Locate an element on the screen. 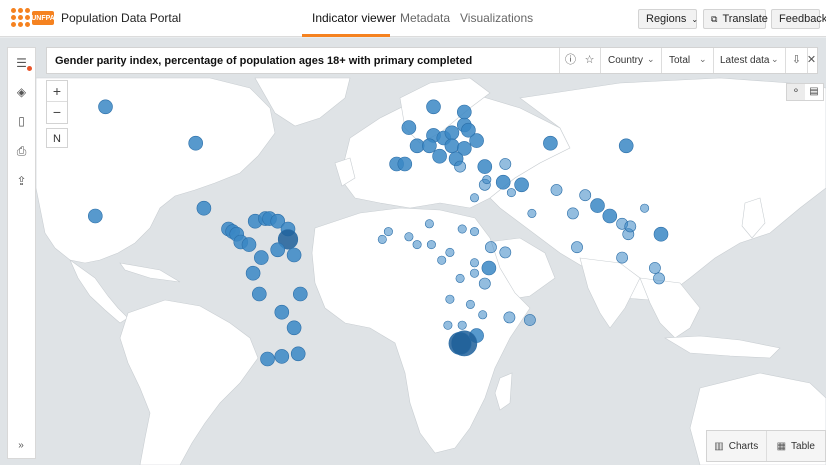 Image resolution: width=826 pixels, height=465 pixels. download-icon: ⇩ is located at coordinates (796, 60).